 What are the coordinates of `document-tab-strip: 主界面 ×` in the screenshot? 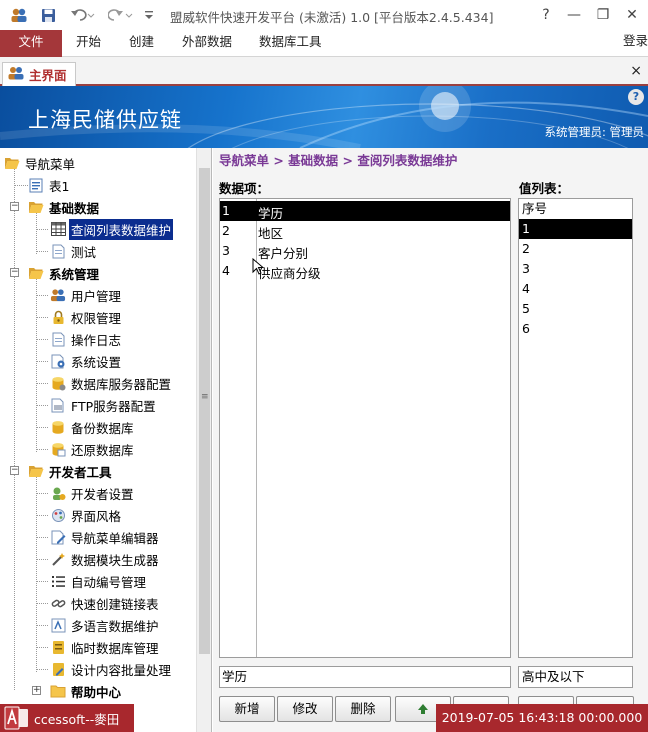 It's located at (324, 71).